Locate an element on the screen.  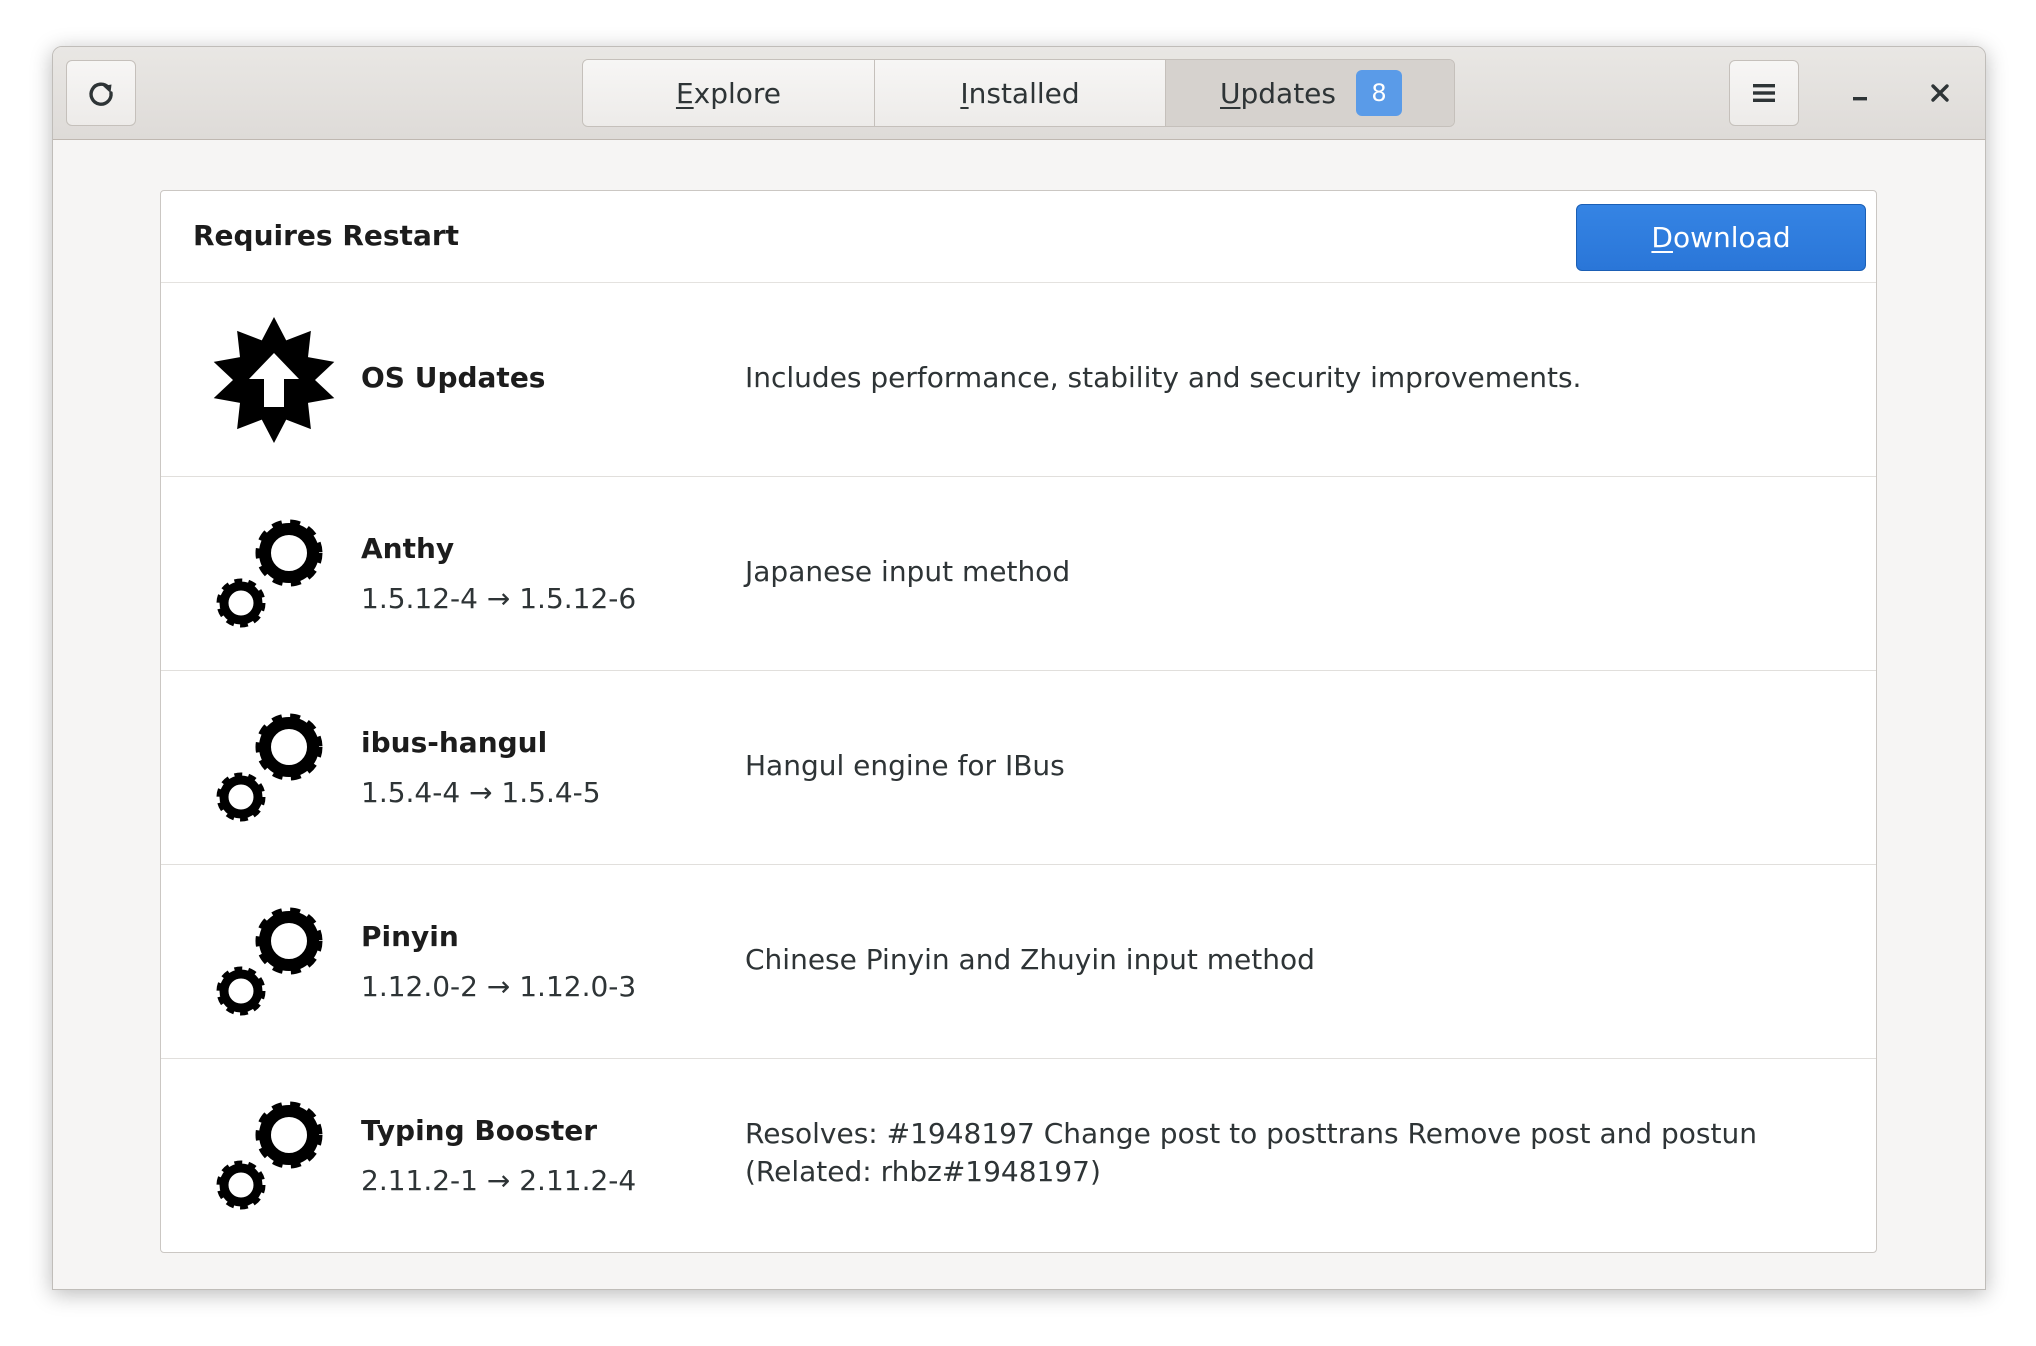
tab-updates-label: pdates is located at coordinates (1288, 93).